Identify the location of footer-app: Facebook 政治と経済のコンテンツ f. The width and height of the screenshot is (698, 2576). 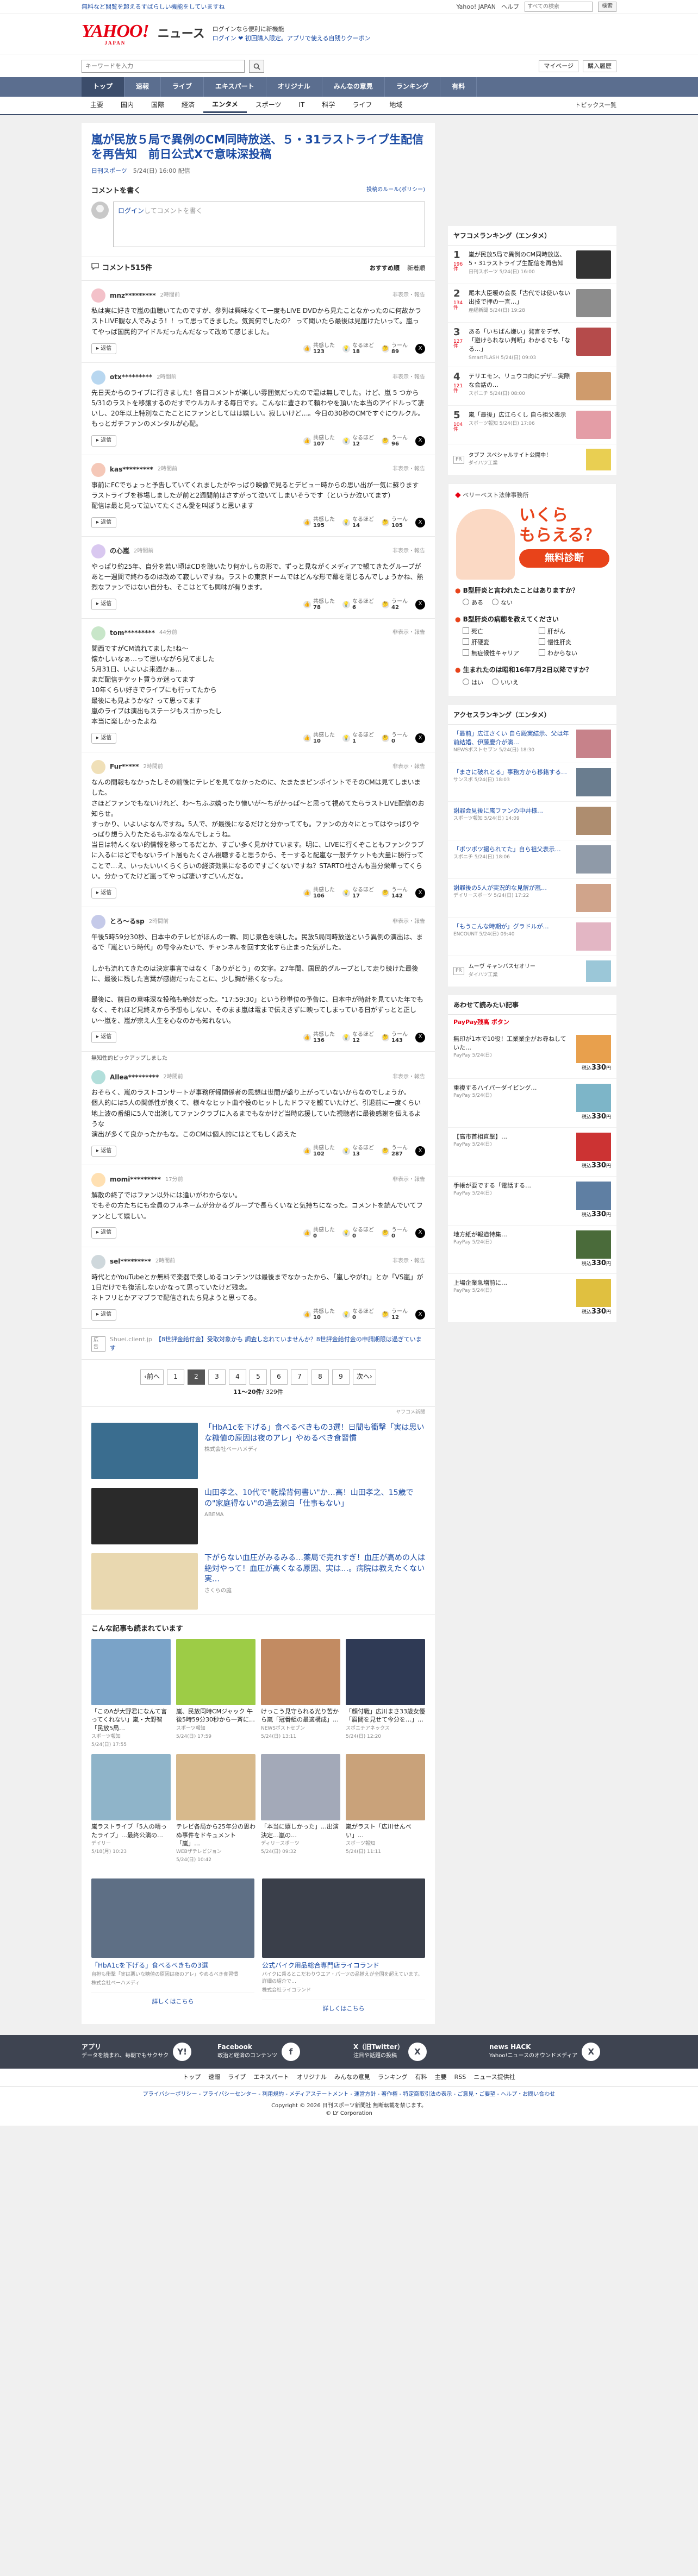
(277, 2052).